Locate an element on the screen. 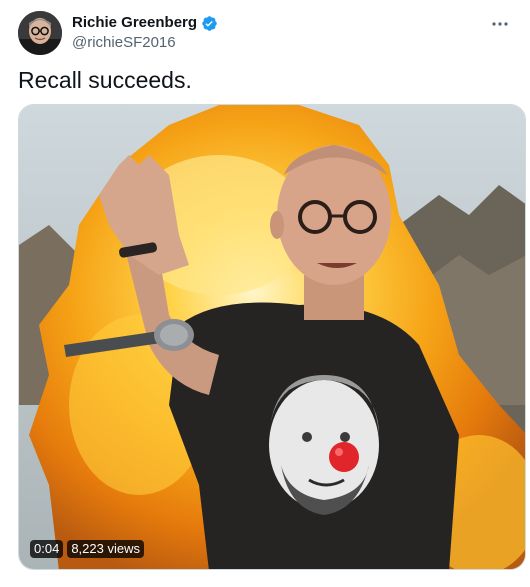 The height and width of the screenshot is (587, 530). avatar-image is located at coordinates (40, 33).